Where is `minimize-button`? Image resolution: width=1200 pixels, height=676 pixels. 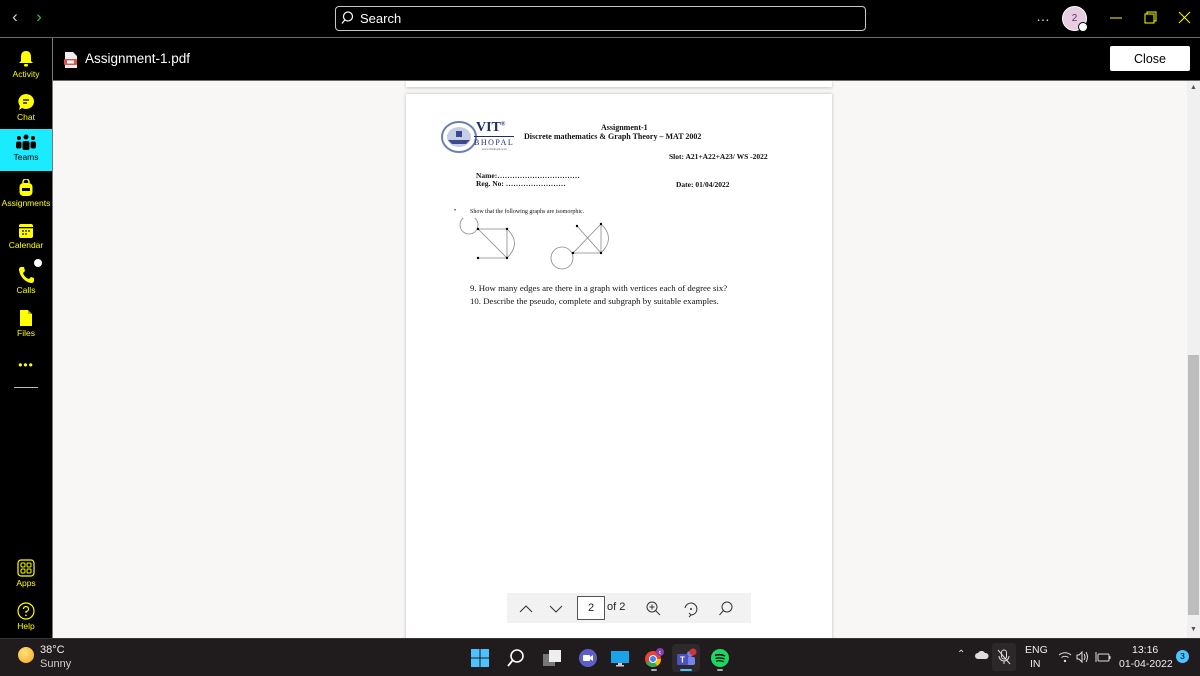 minimize-button is located at coordinates (1116, 18).